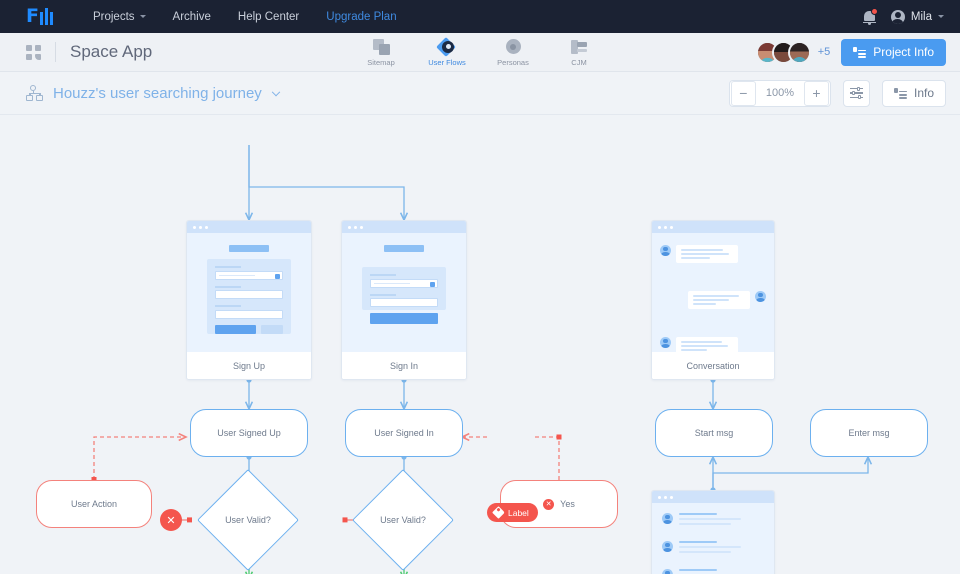 The width and height of the screenshot is (960, 574). I want to click on decision-label: User Valid?, so click(248, 520).